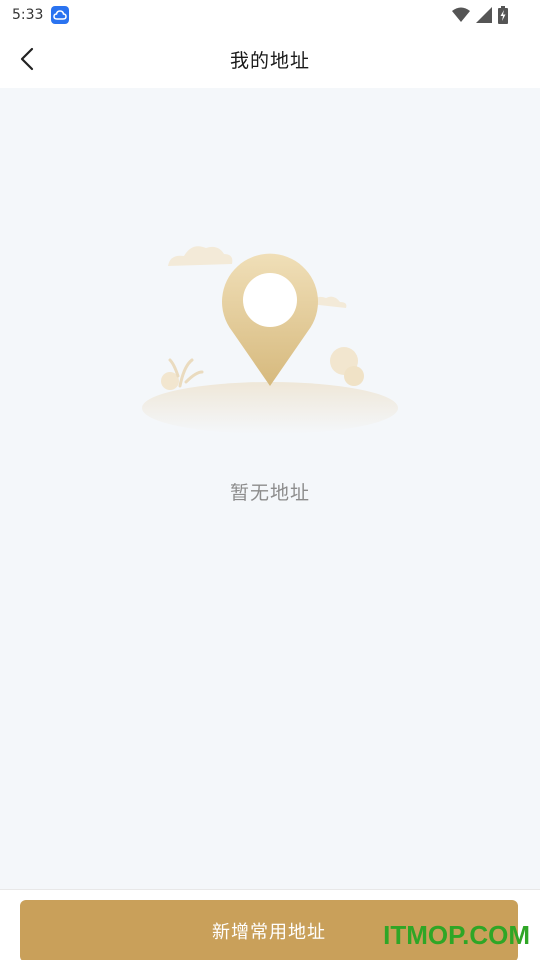 This screenshot has height=960, width=540. I want to click on empty-illustration, so click(270, 336).